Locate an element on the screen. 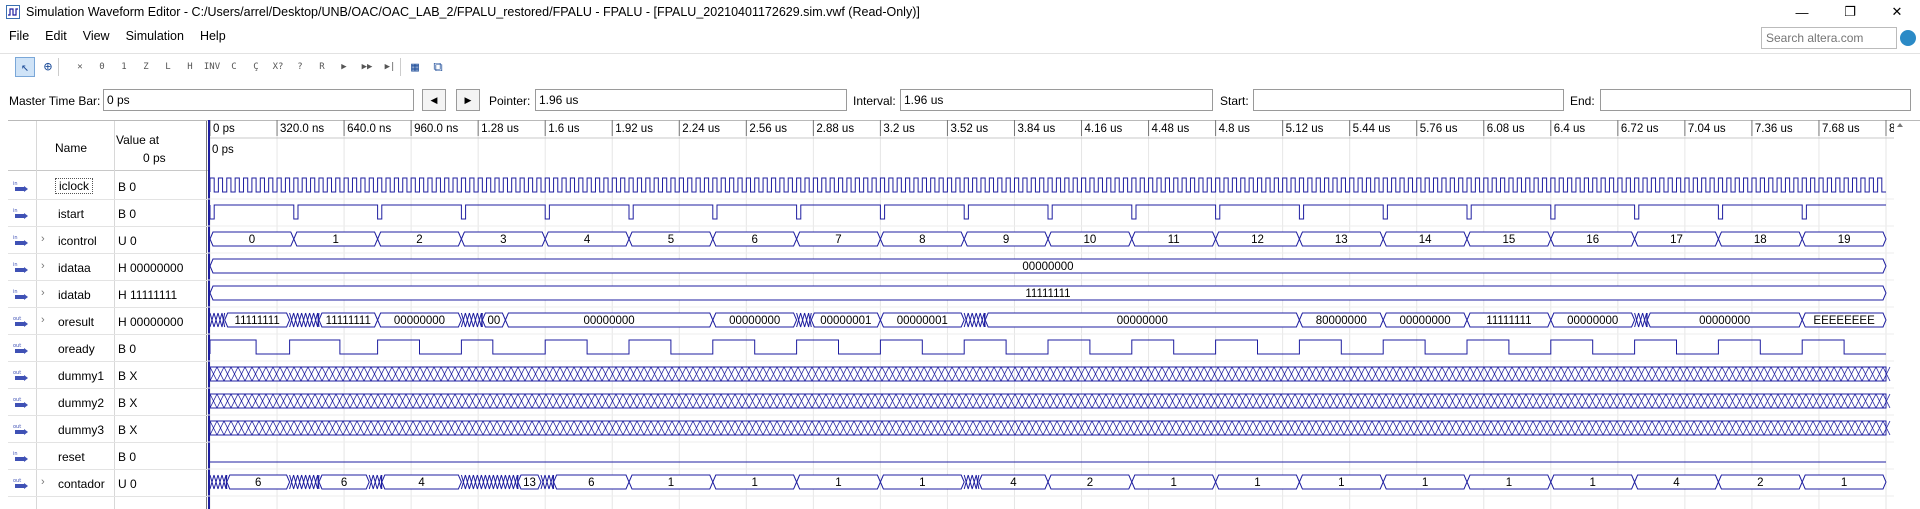  signal-name: icontrol is located at coordinates (77, 241).